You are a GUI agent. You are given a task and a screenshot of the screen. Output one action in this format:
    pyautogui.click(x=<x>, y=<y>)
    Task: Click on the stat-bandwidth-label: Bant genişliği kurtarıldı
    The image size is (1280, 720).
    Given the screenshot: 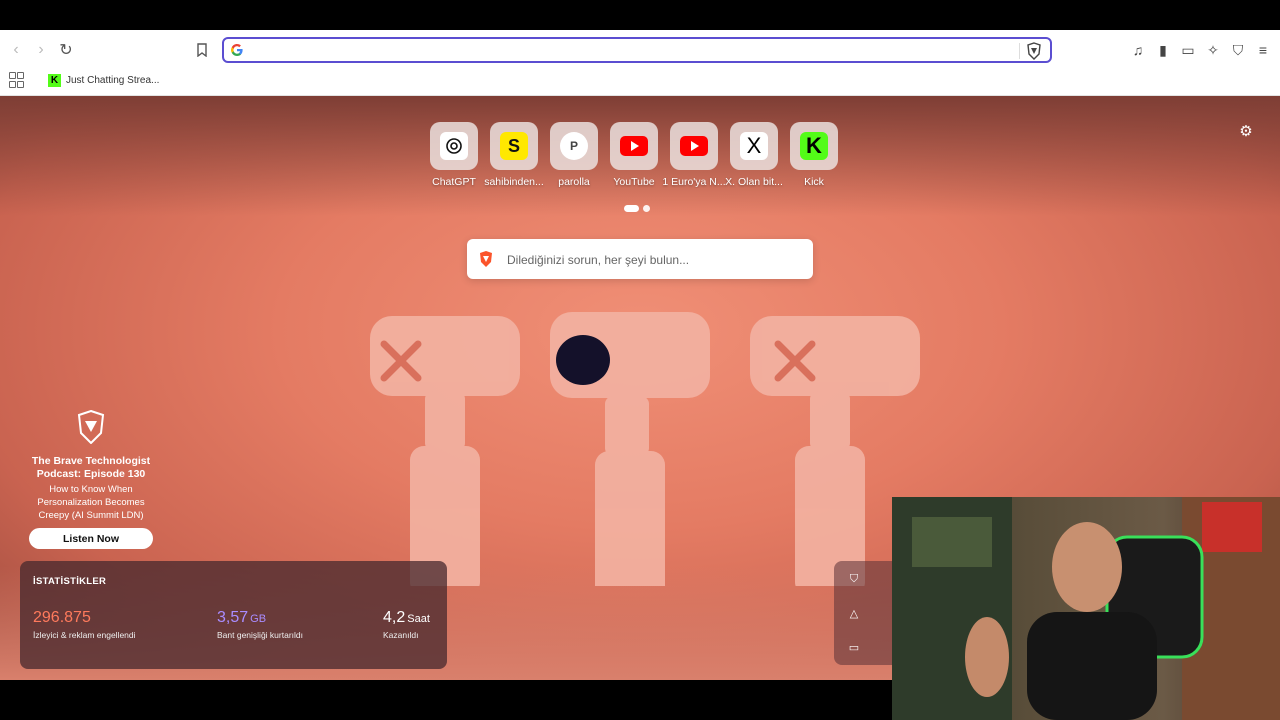 What is the action you would take?
    pyautogui.click(x=260, y=635)
    